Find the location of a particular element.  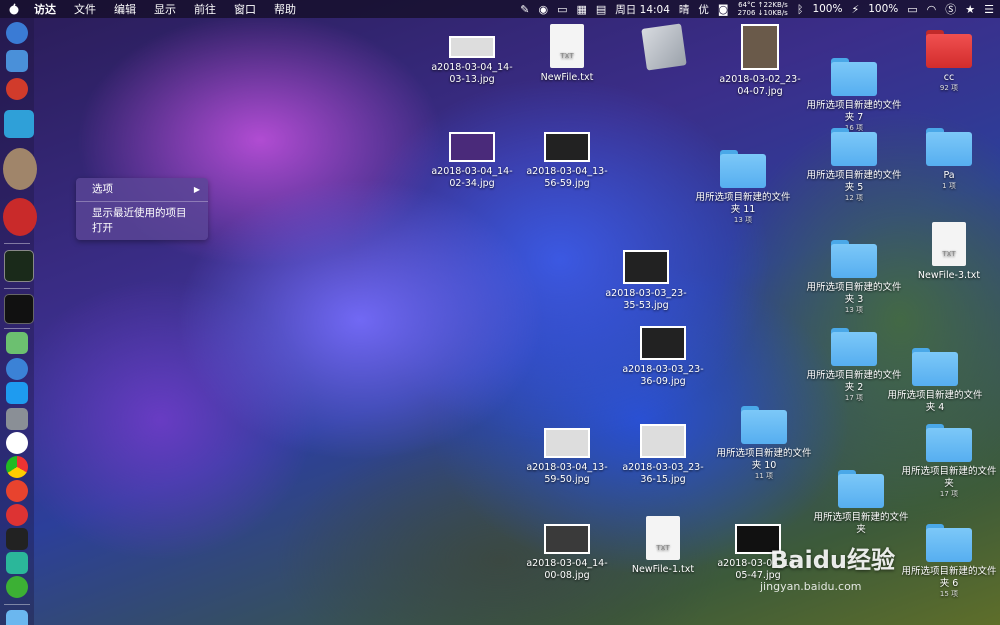

dock-weibo-icon is located at coordinates (17, 491).